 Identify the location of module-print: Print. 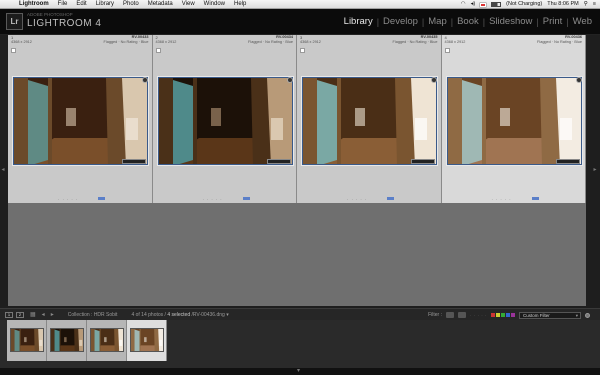
(553, 21).